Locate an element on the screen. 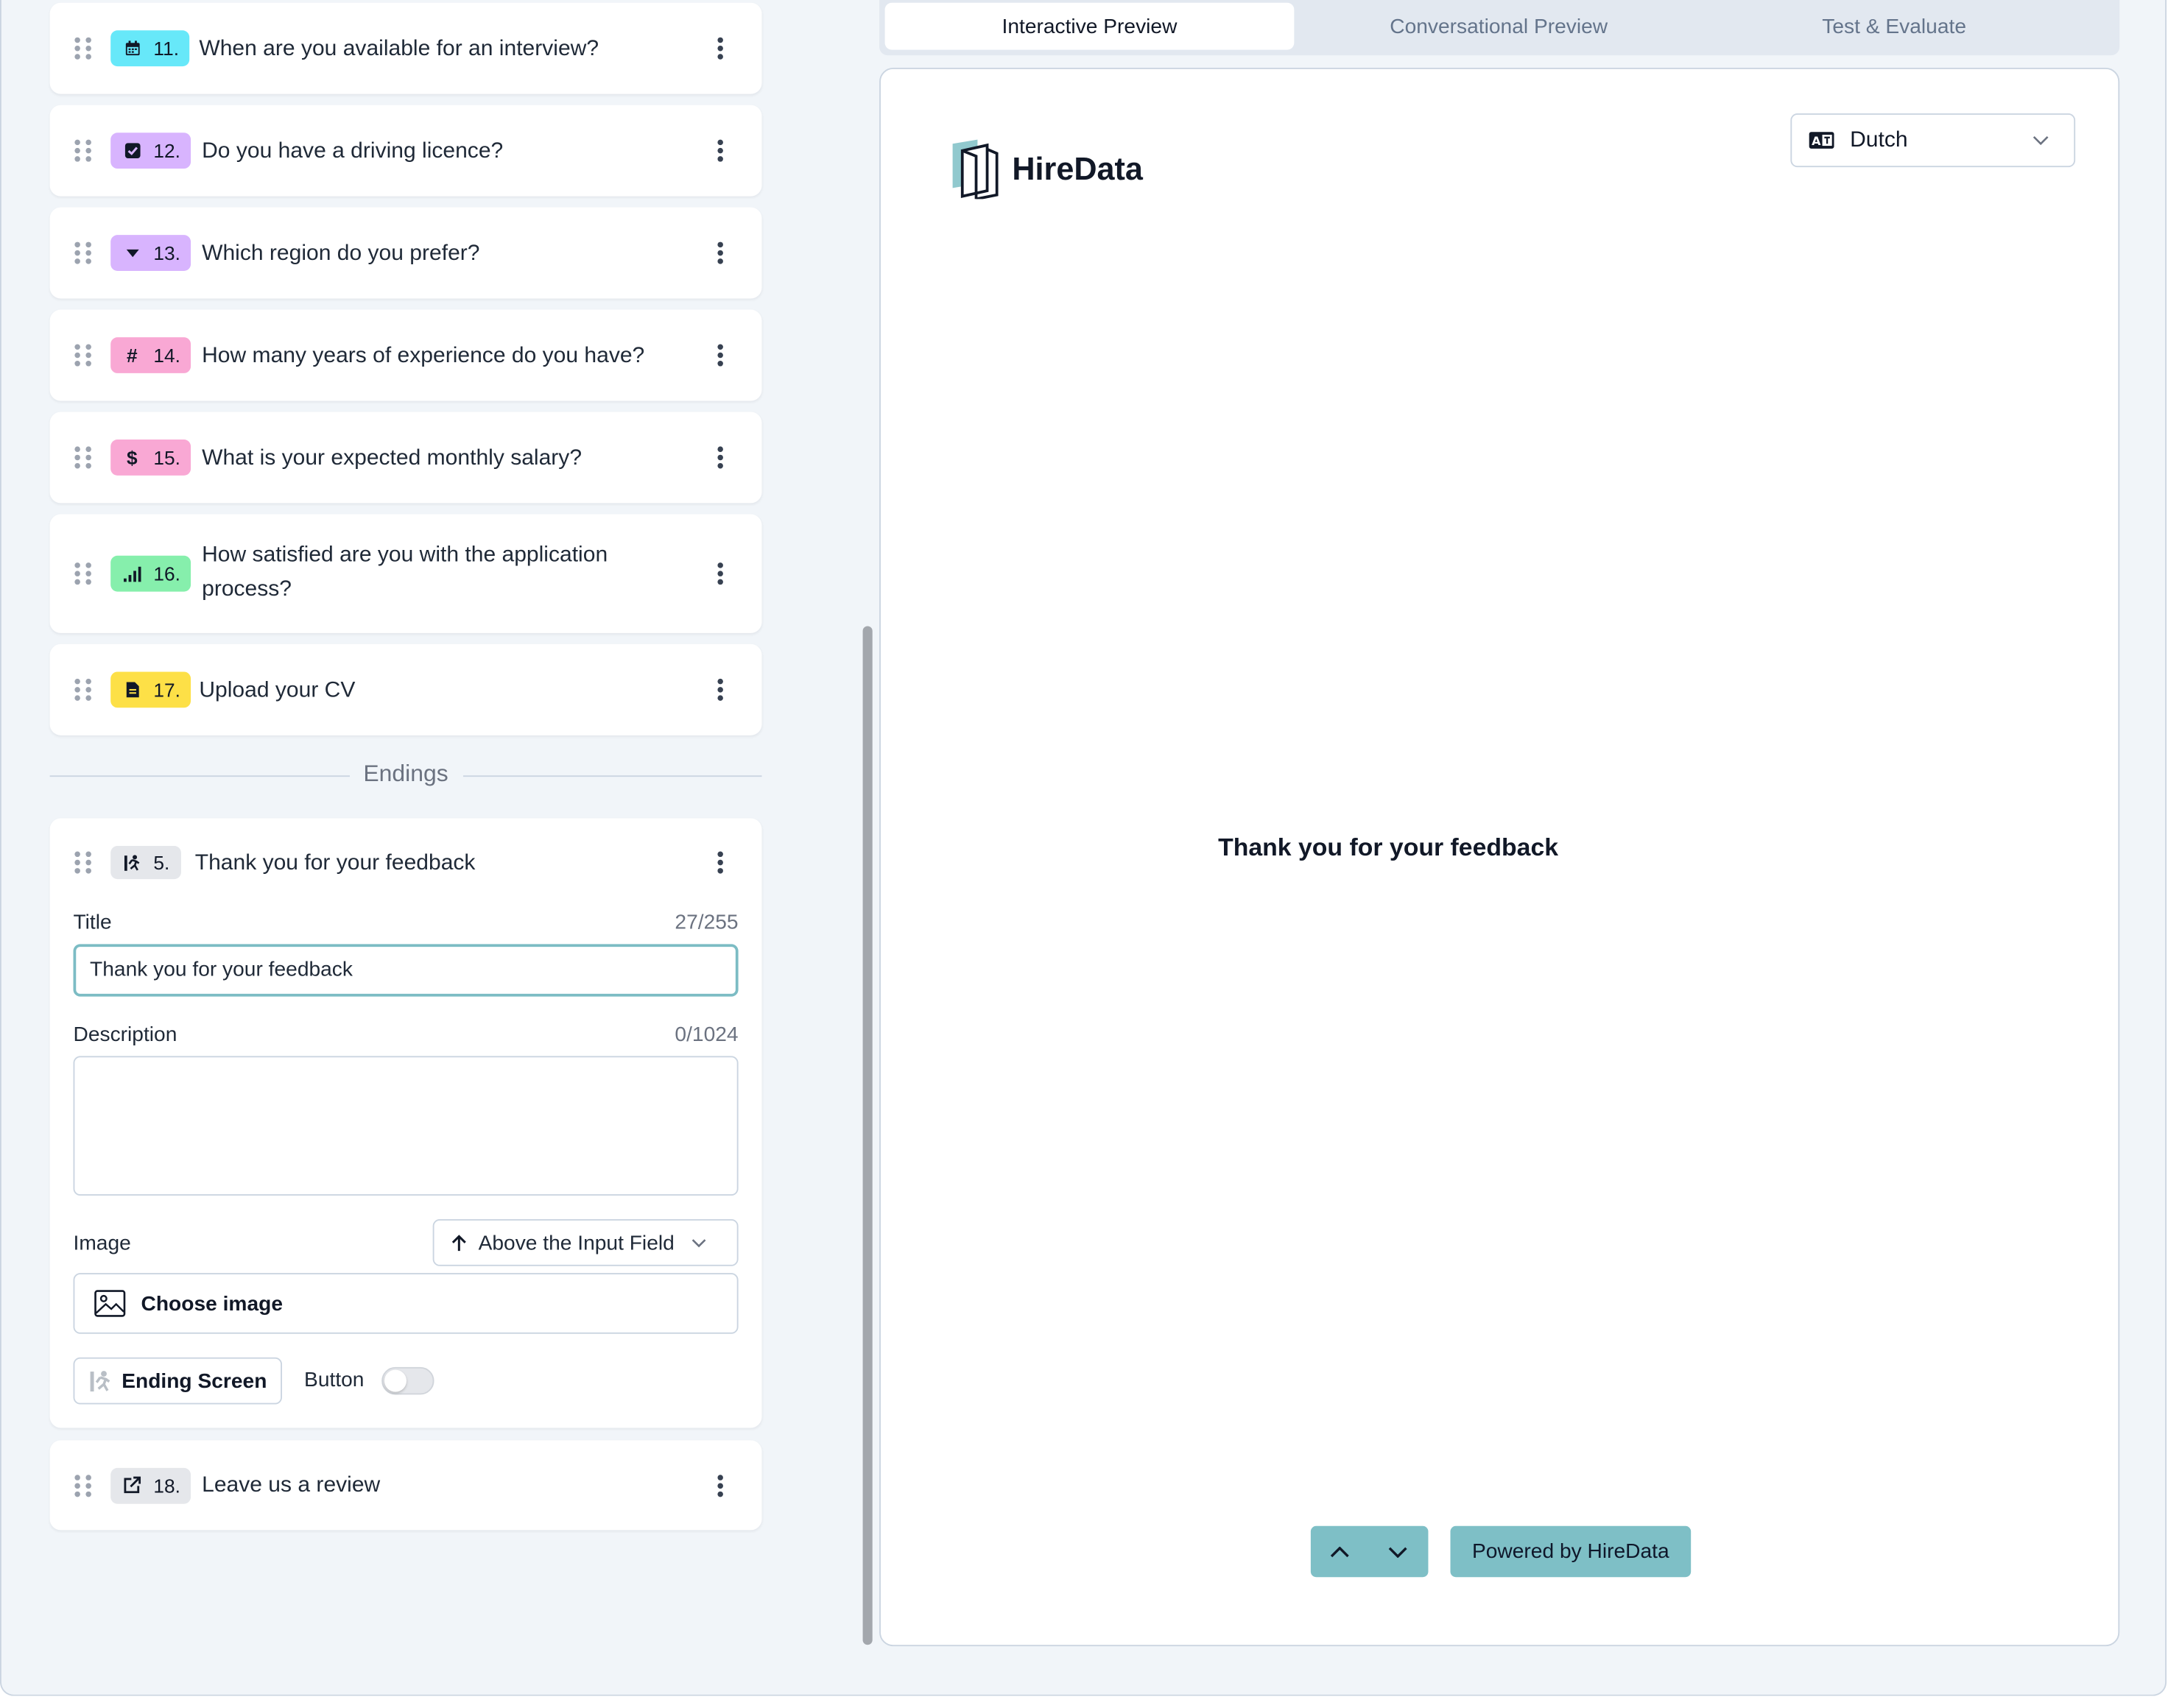  checkbox-icon is located at coordinates (132, 150).